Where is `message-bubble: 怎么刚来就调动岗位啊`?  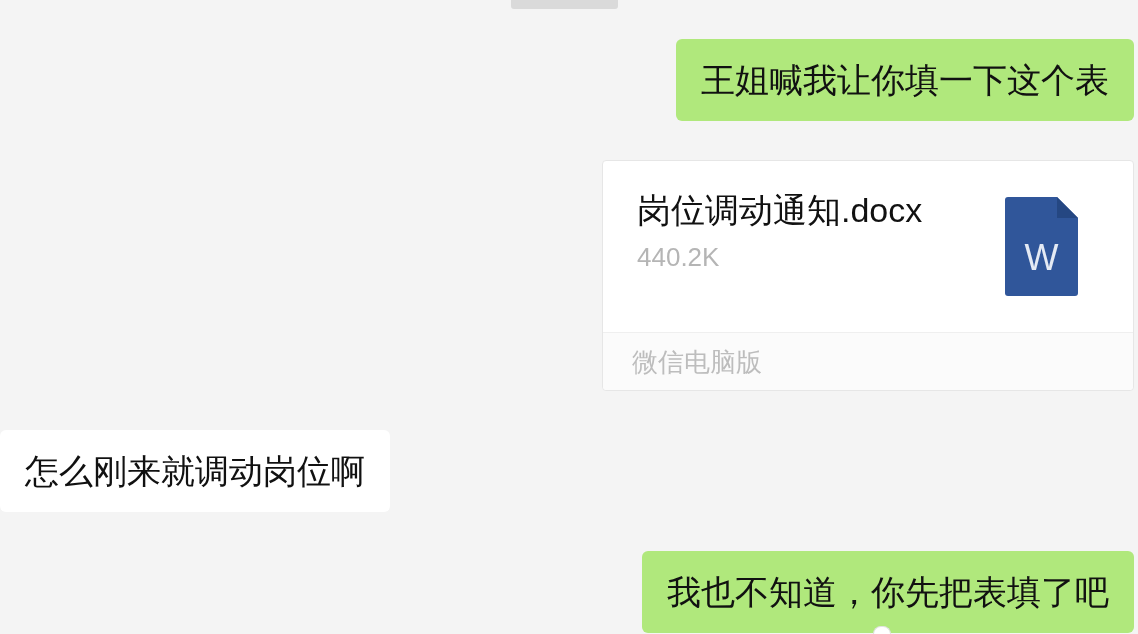
message-bubble: 怎么刚来就调动岗位啊 is located at coordinates (195, 471).